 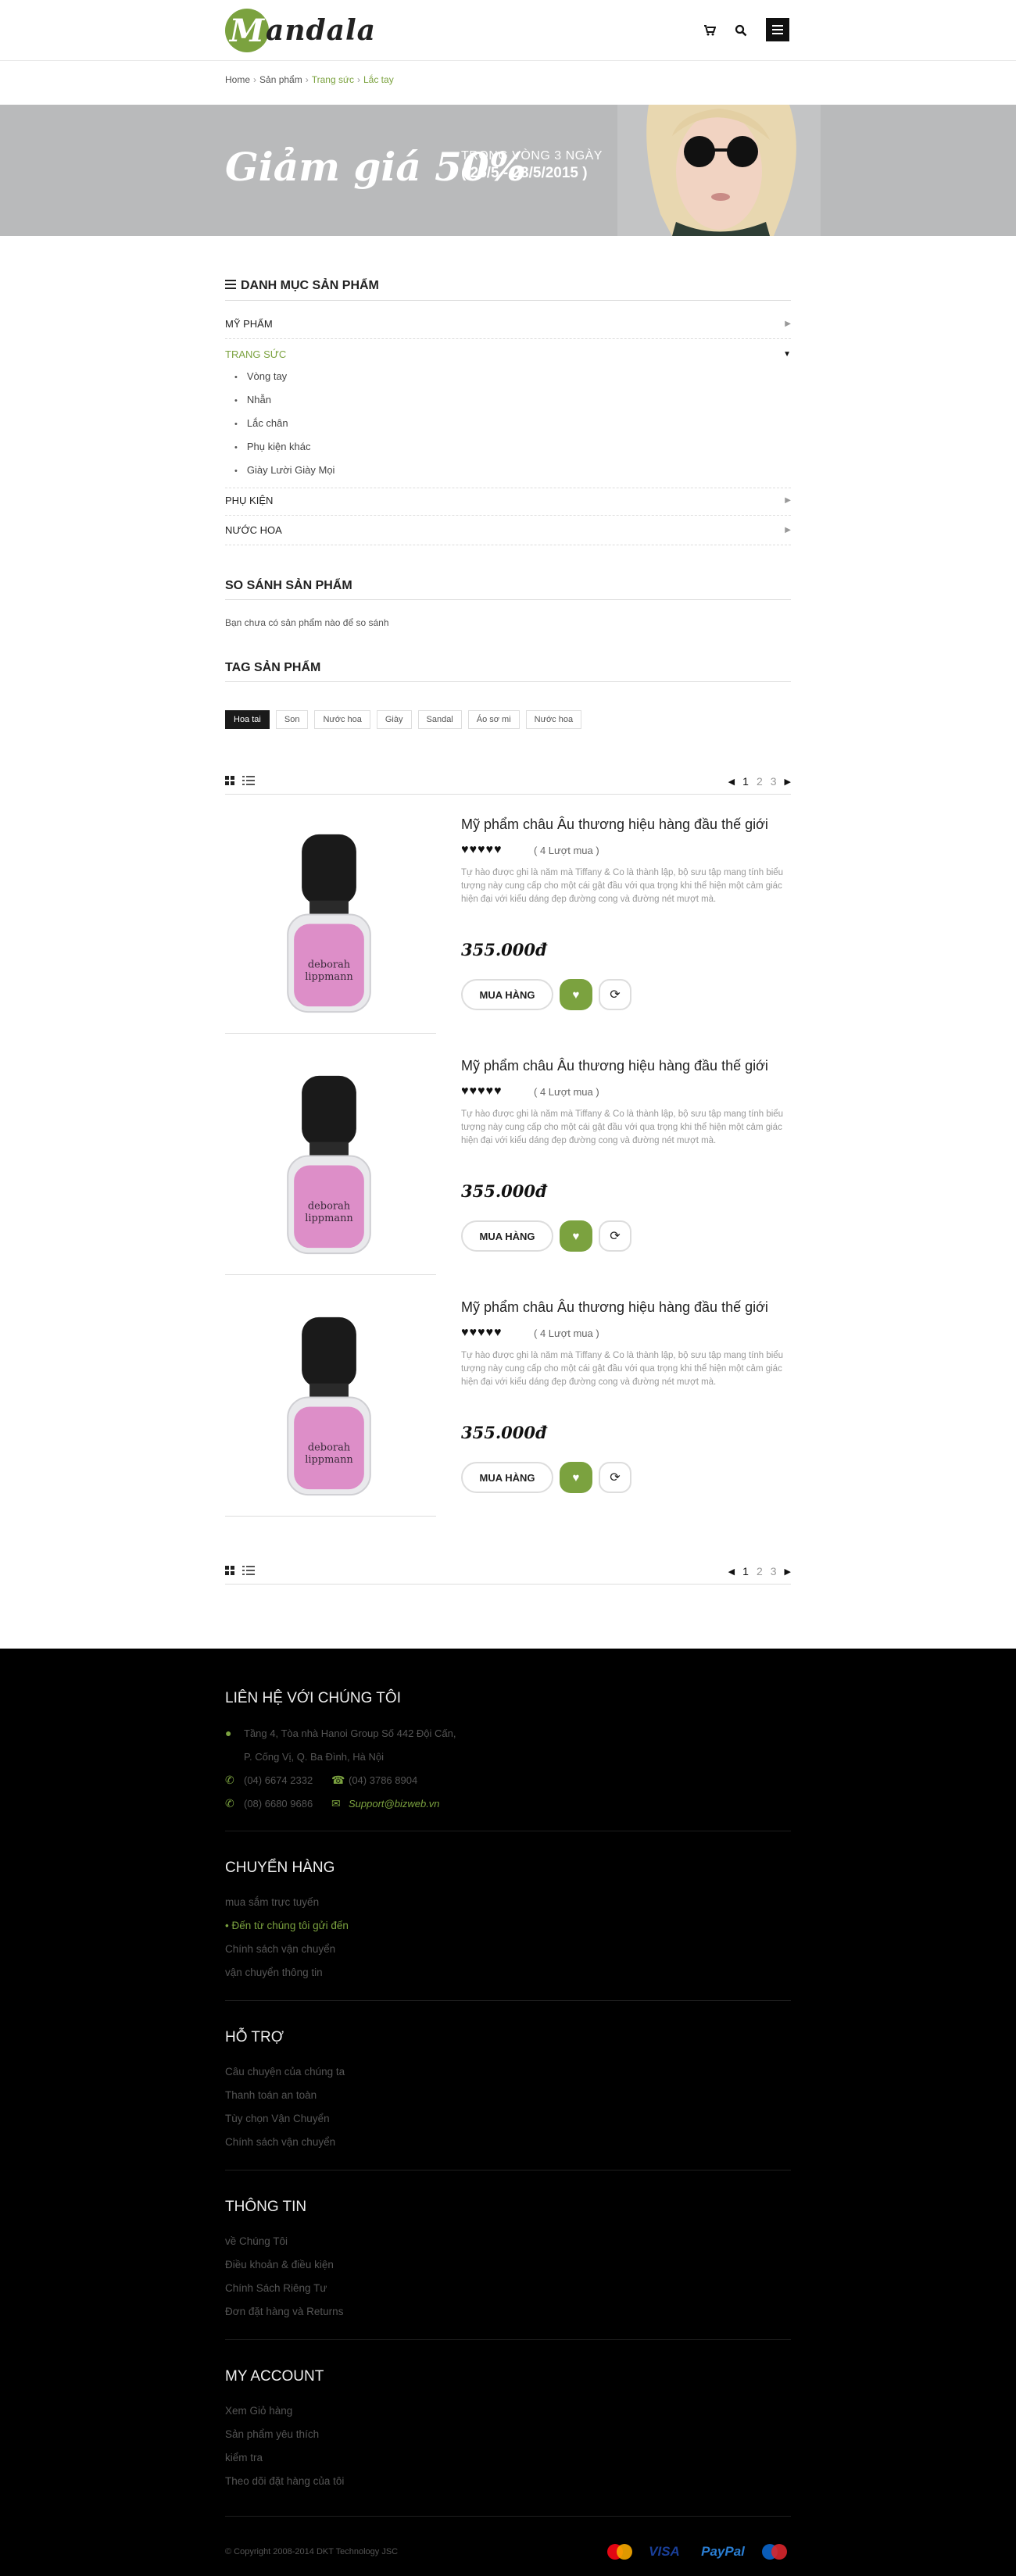 What do you see at coordinates (256, 2241) in the screenshot?
I see `footer-link: về Chúng Tôi` at bounding box center [256, 2241].